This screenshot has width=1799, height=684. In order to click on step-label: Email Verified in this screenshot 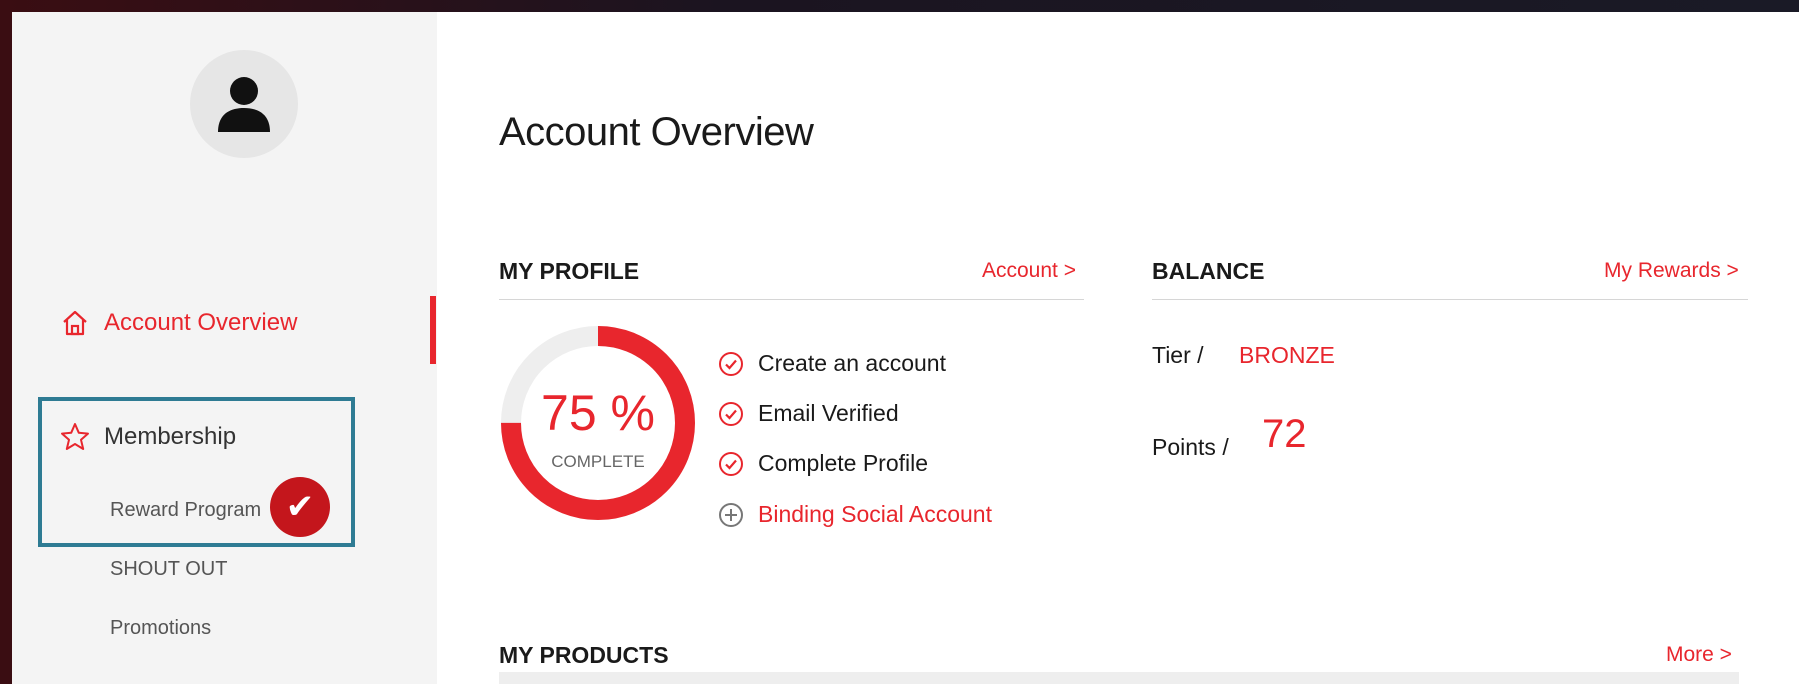, I will do `click(828, 413)`.